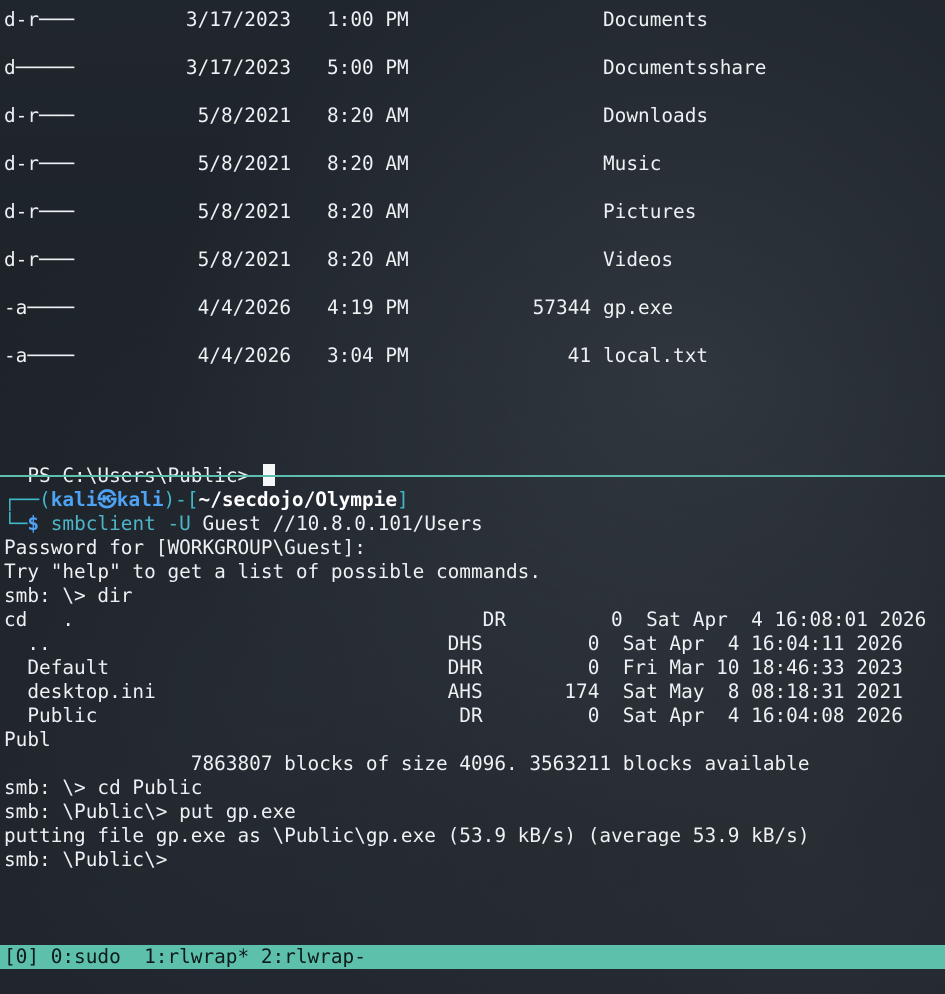 This screenshot has height=994, width=945. What do you see at coordinates (656, 19) in the screenshot?
I see `name-cell: Documents` at bounding box center [656, 19].